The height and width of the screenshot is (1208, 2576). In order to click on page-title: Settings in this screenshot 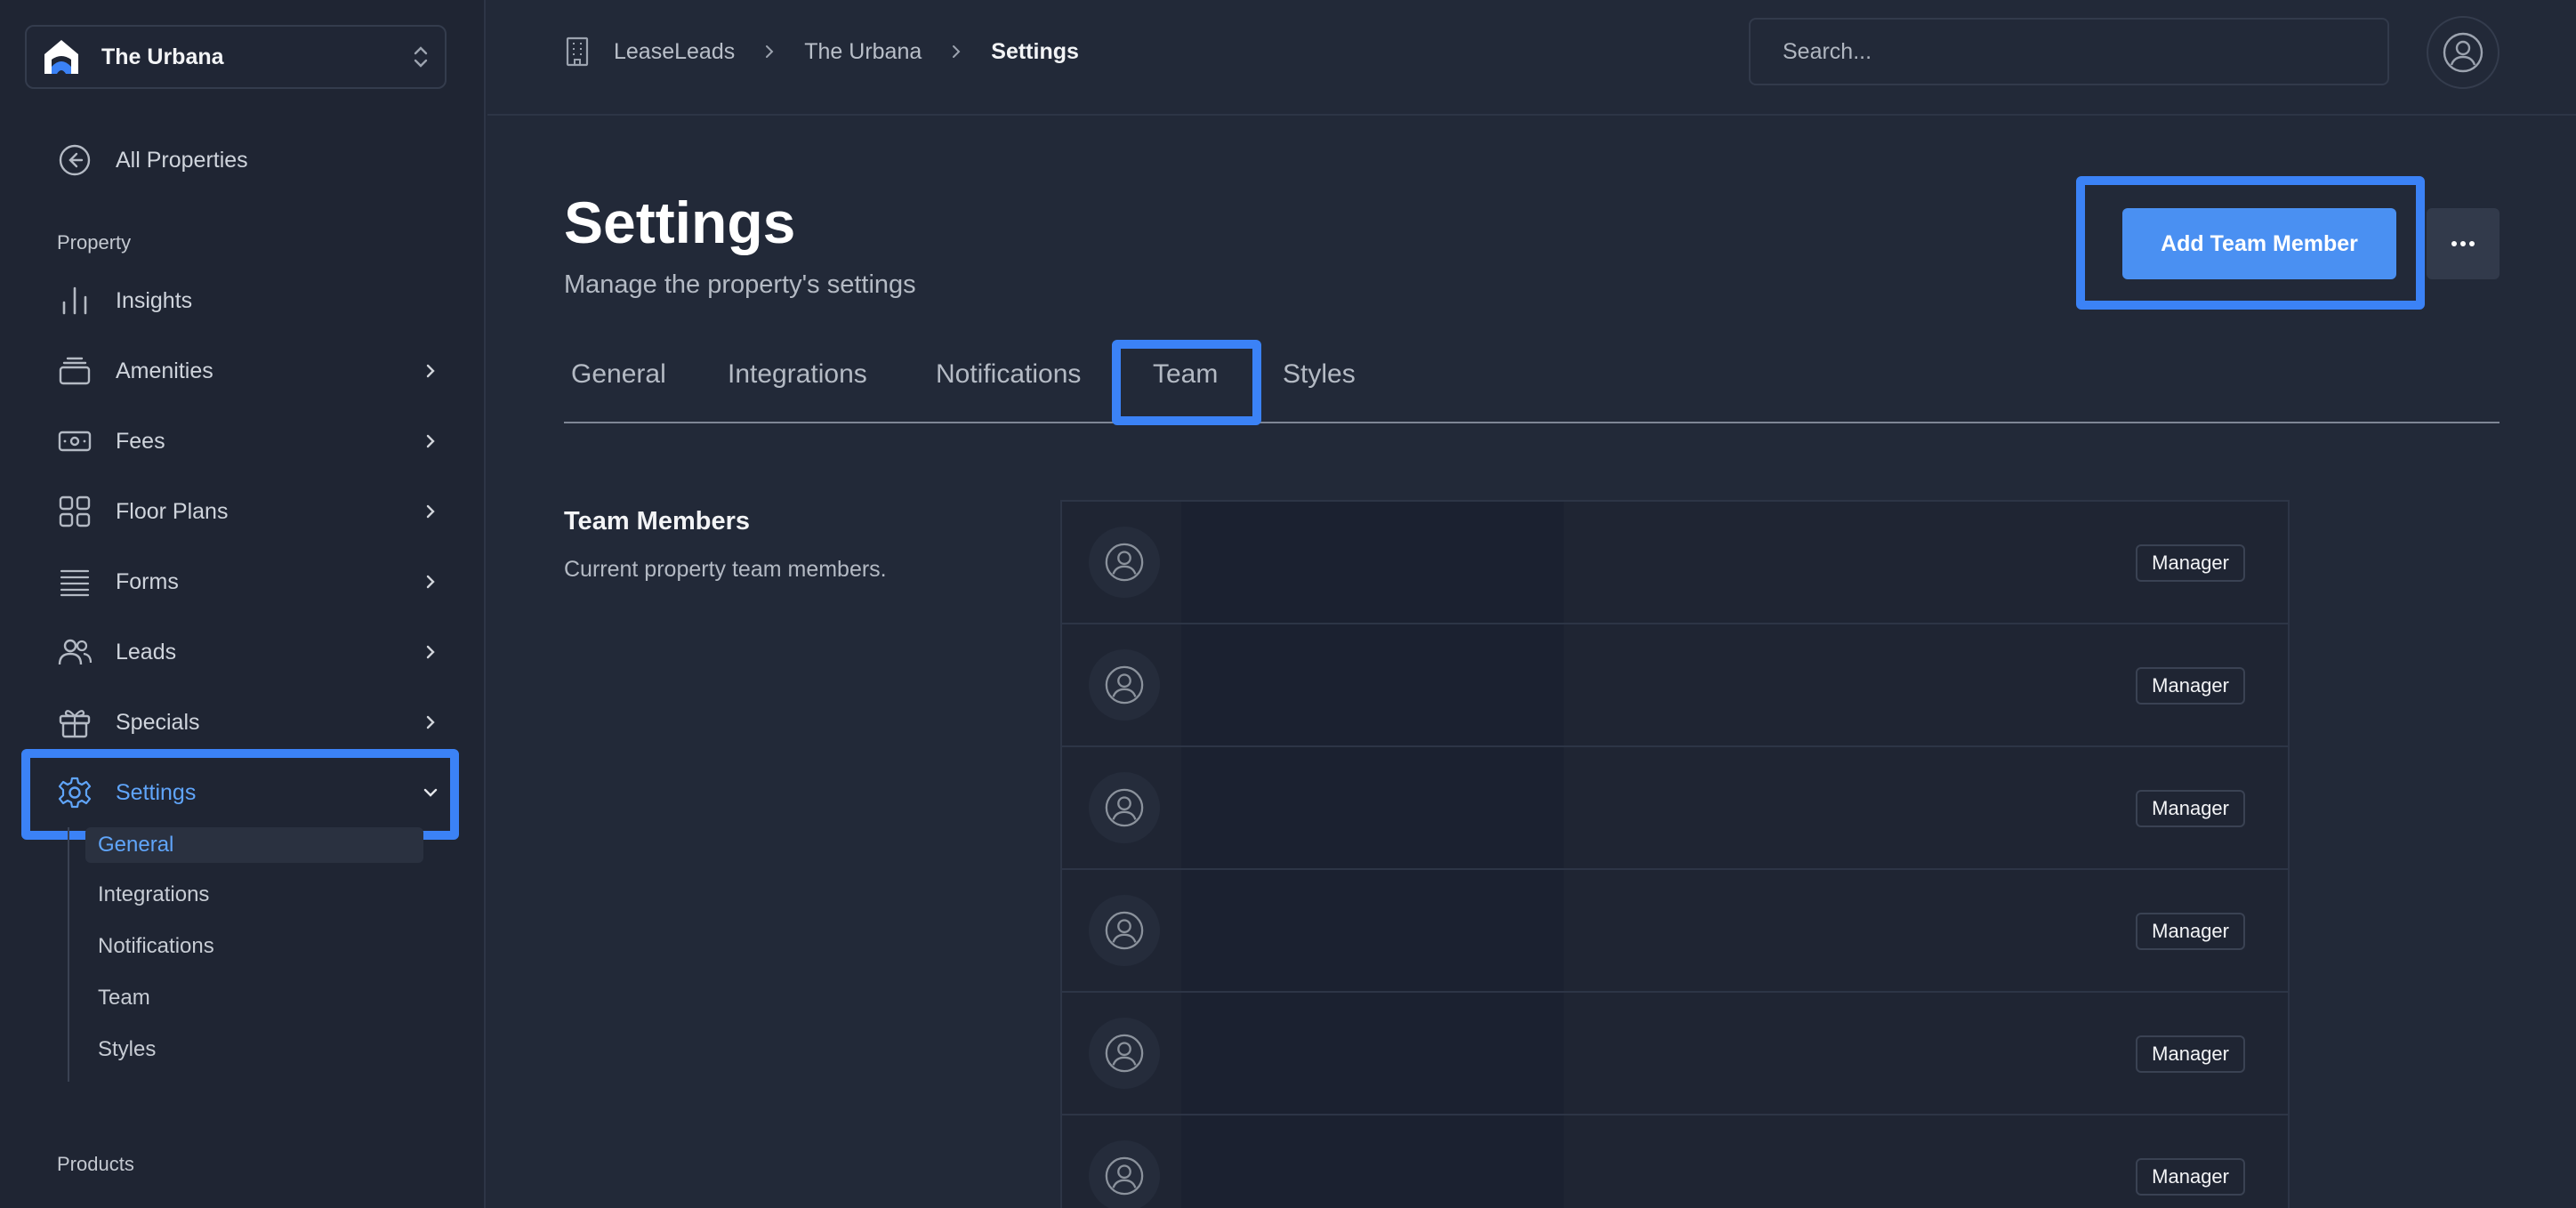, I will do `click(680, 222)`.